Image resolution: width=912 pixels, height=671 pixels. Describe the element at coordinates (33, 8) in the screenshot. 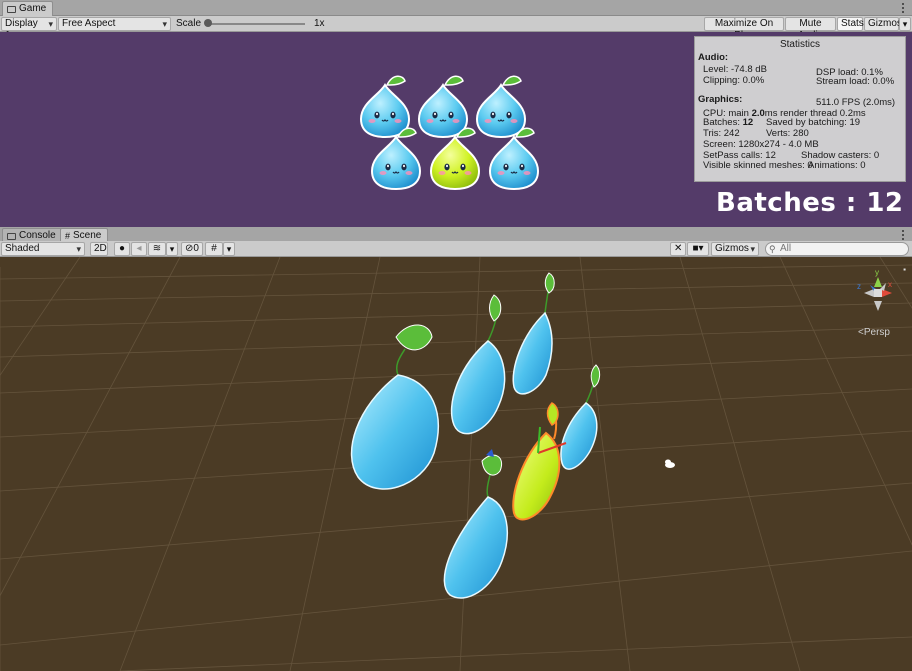

I see `tab-game-label: Game` at that location.